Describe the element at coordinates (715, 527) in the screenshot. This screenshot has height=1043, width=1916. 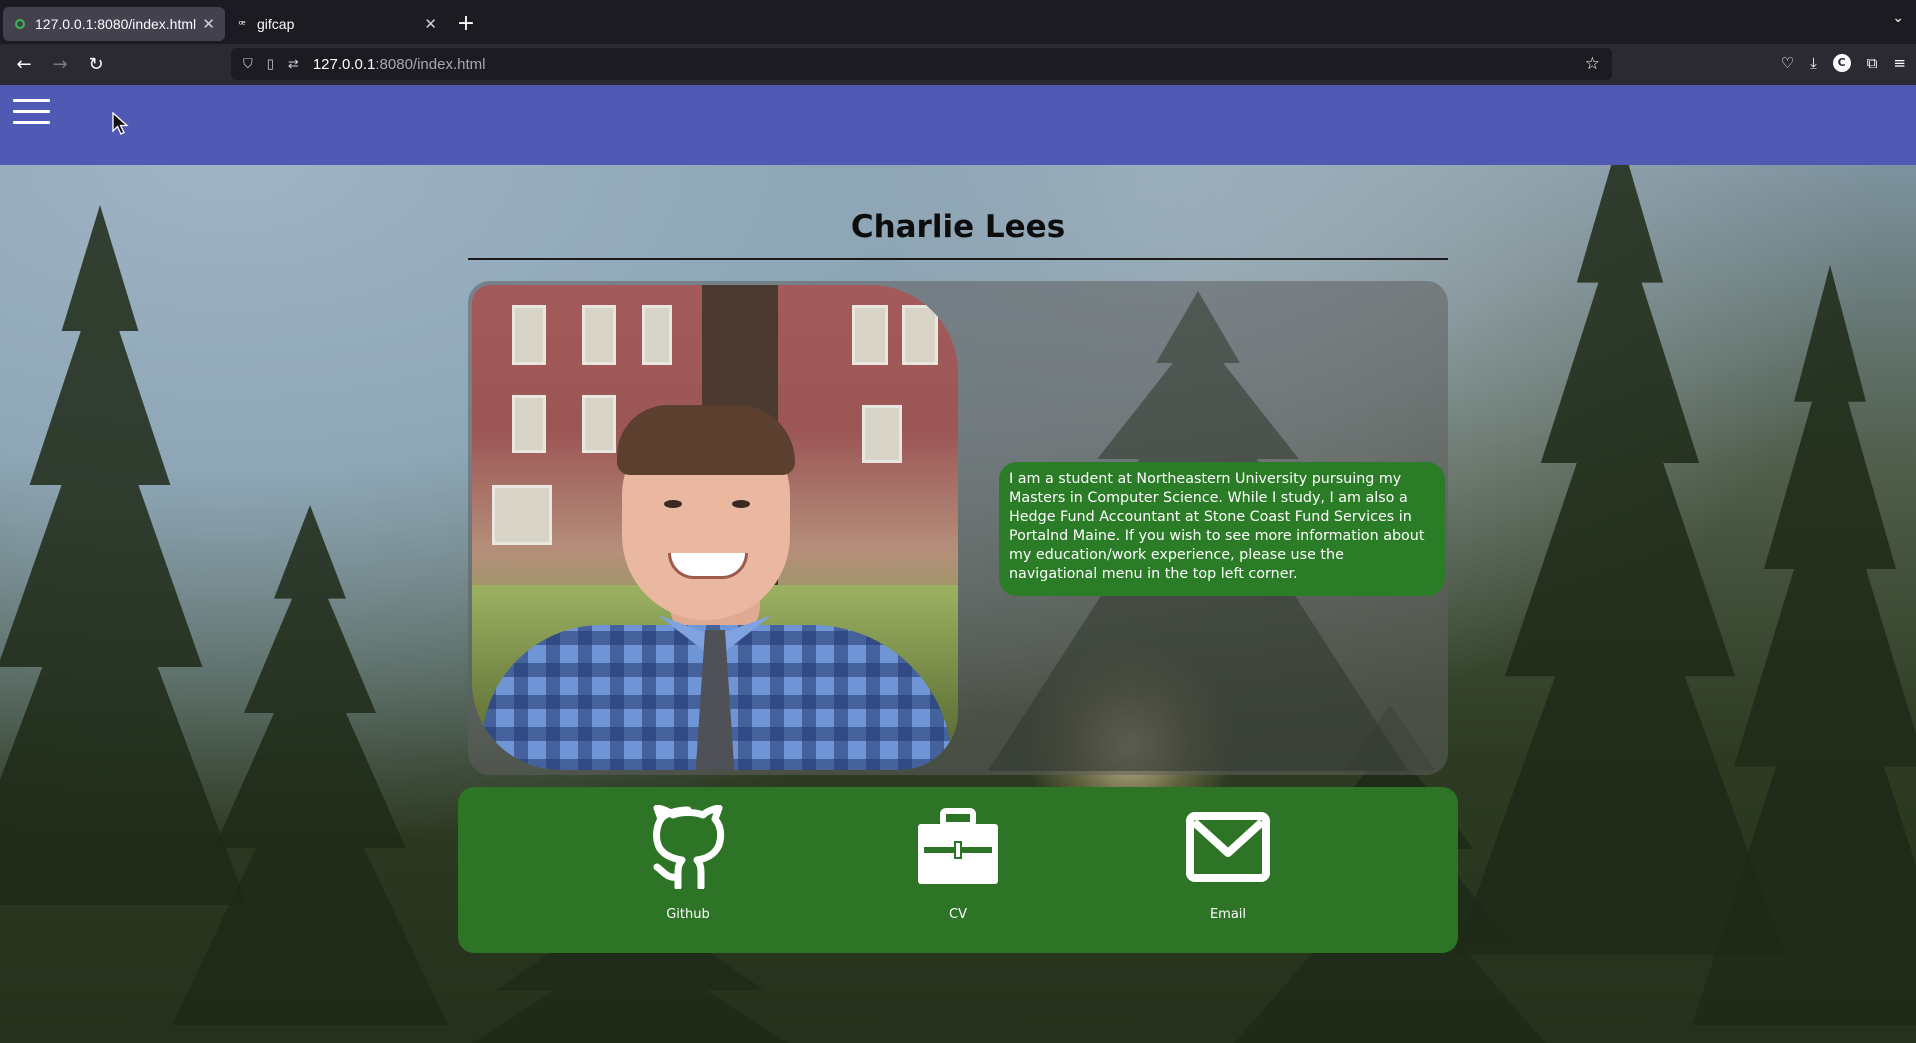
I see `profile-photo` at that location.